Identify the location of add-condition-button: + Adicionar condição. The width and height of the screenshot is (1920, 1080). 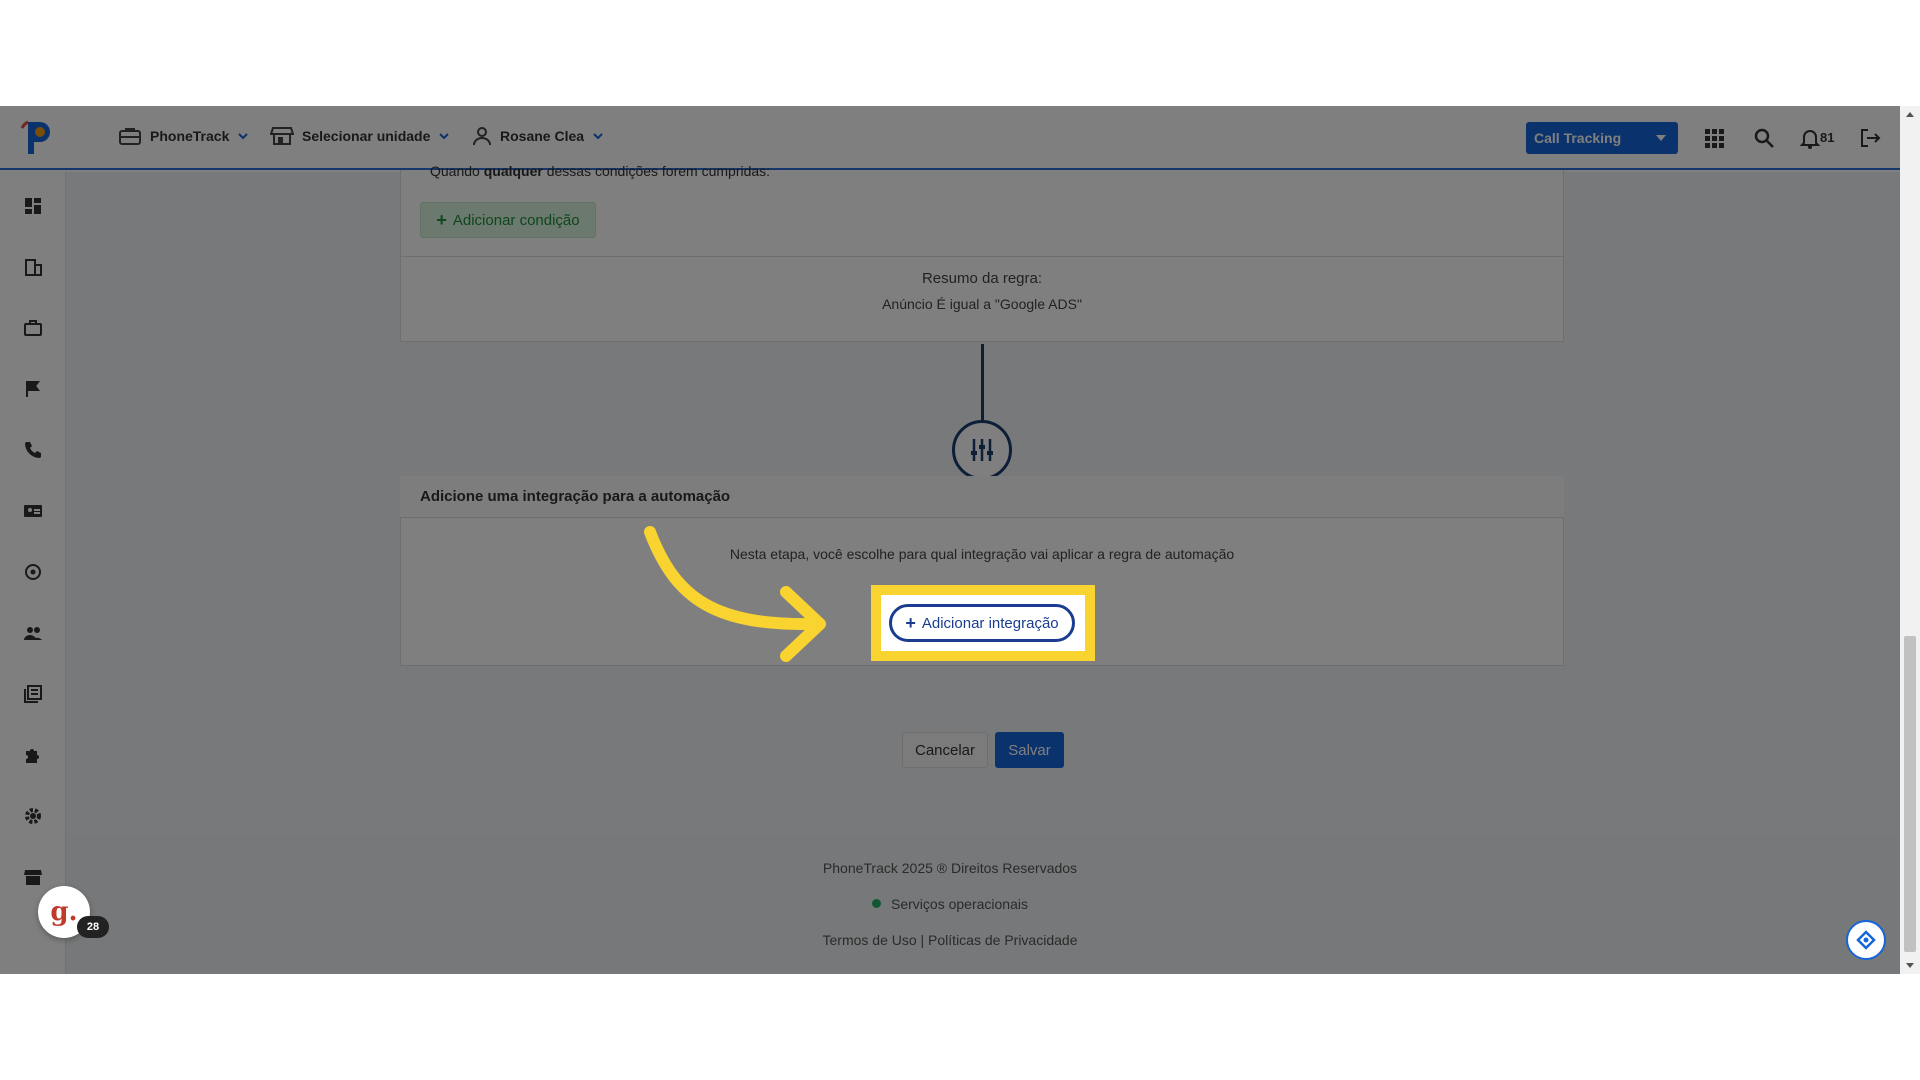
(508, 220).